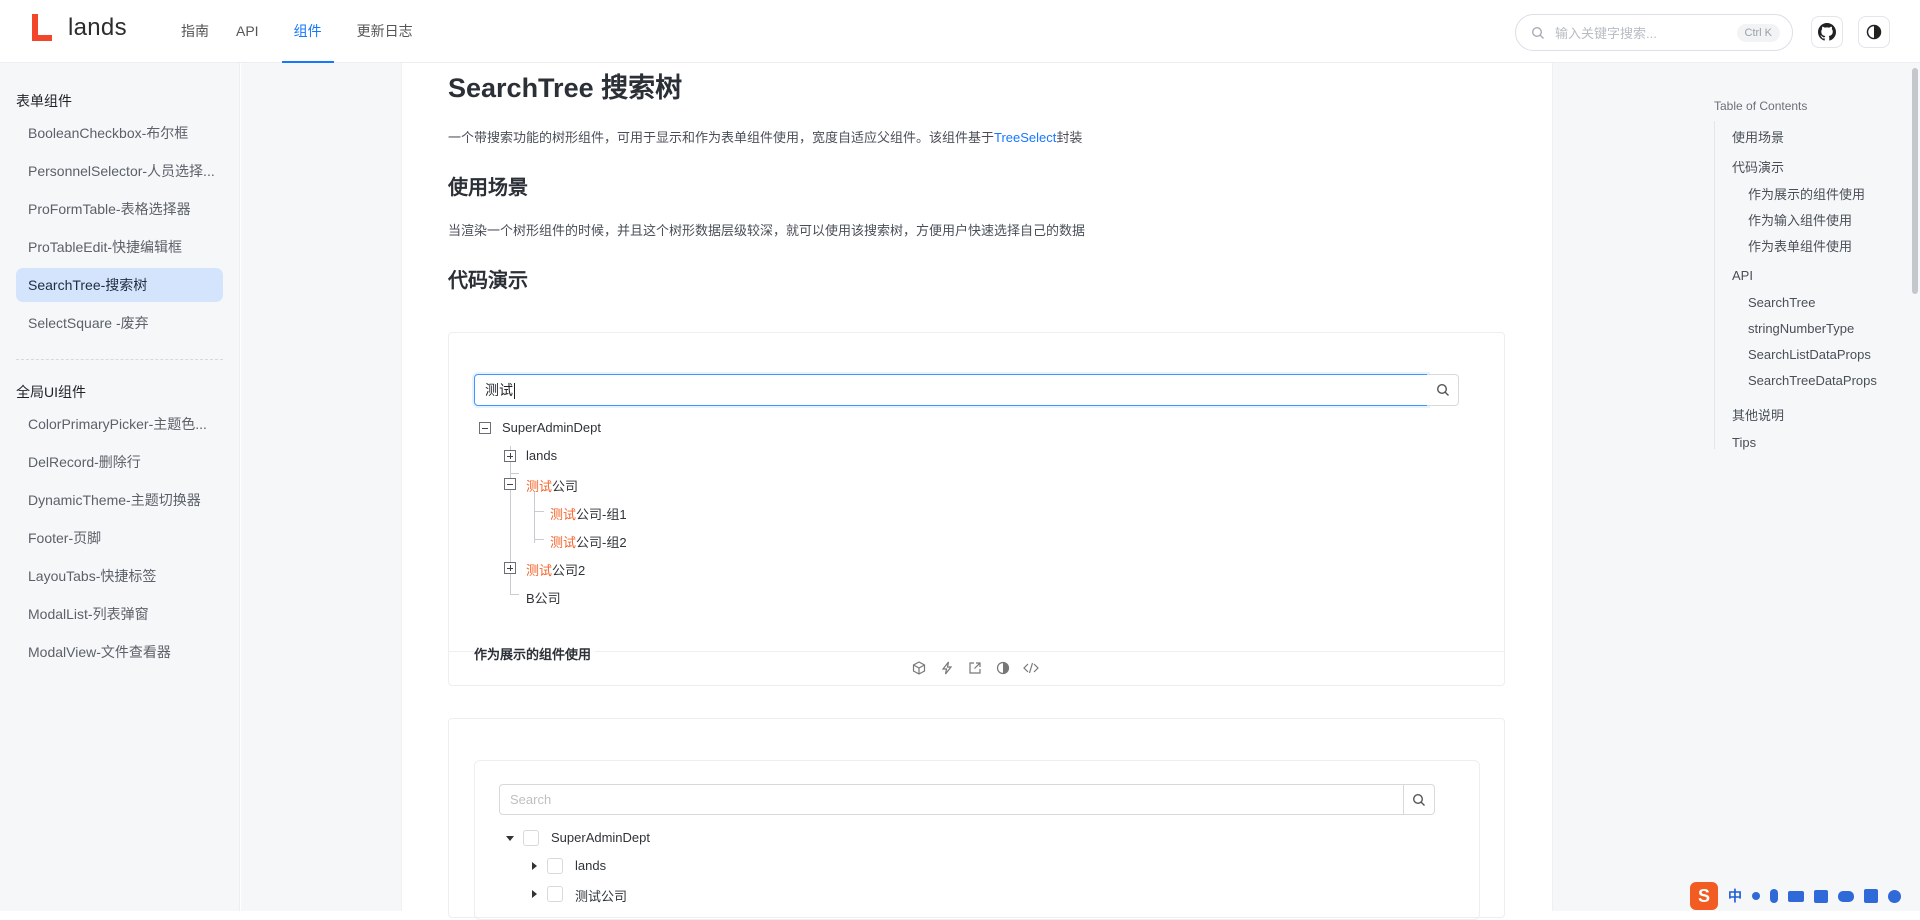  Describe the element at coordinates (1781, 302) in the screenshot. I see `toc-item-searchtree: SearchTree` at that location.